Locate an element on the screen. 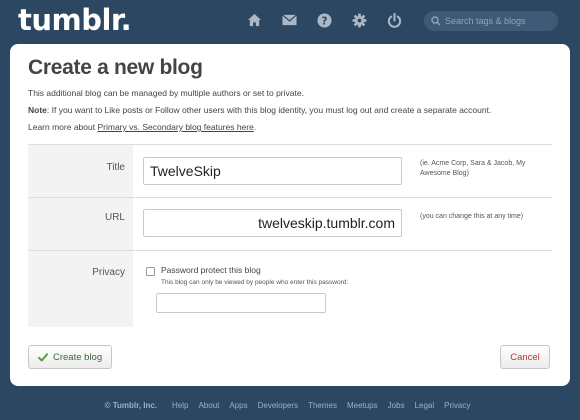 Image resolution: width=580 pixels, height=420 pixels. password-protect-checkbox is located at coordinates (150, 271).